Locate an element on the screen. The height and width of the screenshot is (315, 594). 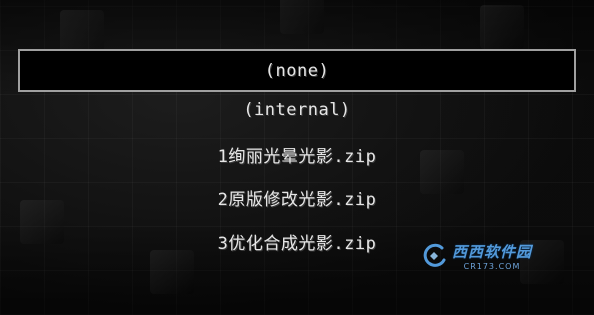
shader-item-internal: (internal) is located at coordinates (297, 110).